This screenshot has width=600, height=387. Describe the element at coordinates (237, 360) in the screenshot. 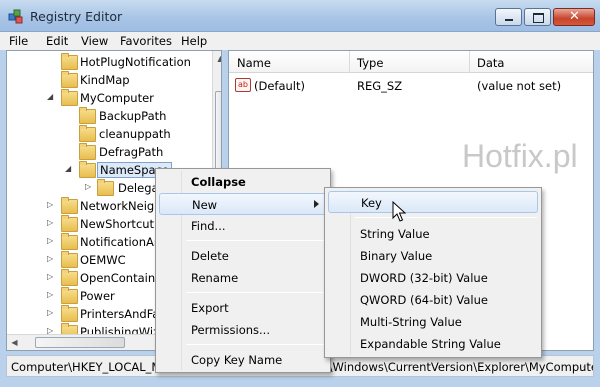

I see `menu-item-label: Copy Key Name` at that location.